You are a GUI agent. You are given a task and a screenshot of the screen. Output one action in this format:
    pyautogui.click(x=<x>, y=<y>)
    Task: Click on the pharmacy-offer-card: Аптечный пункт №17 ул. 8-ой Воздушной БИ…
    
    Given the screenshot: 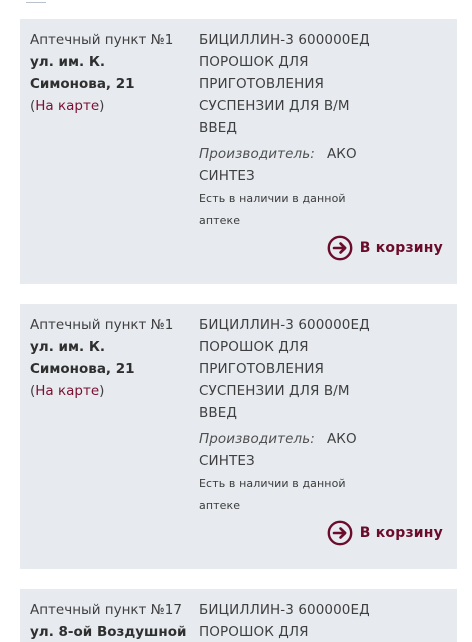 What is the action you would take?
    pyautogui.click(x=238, y=615)
    